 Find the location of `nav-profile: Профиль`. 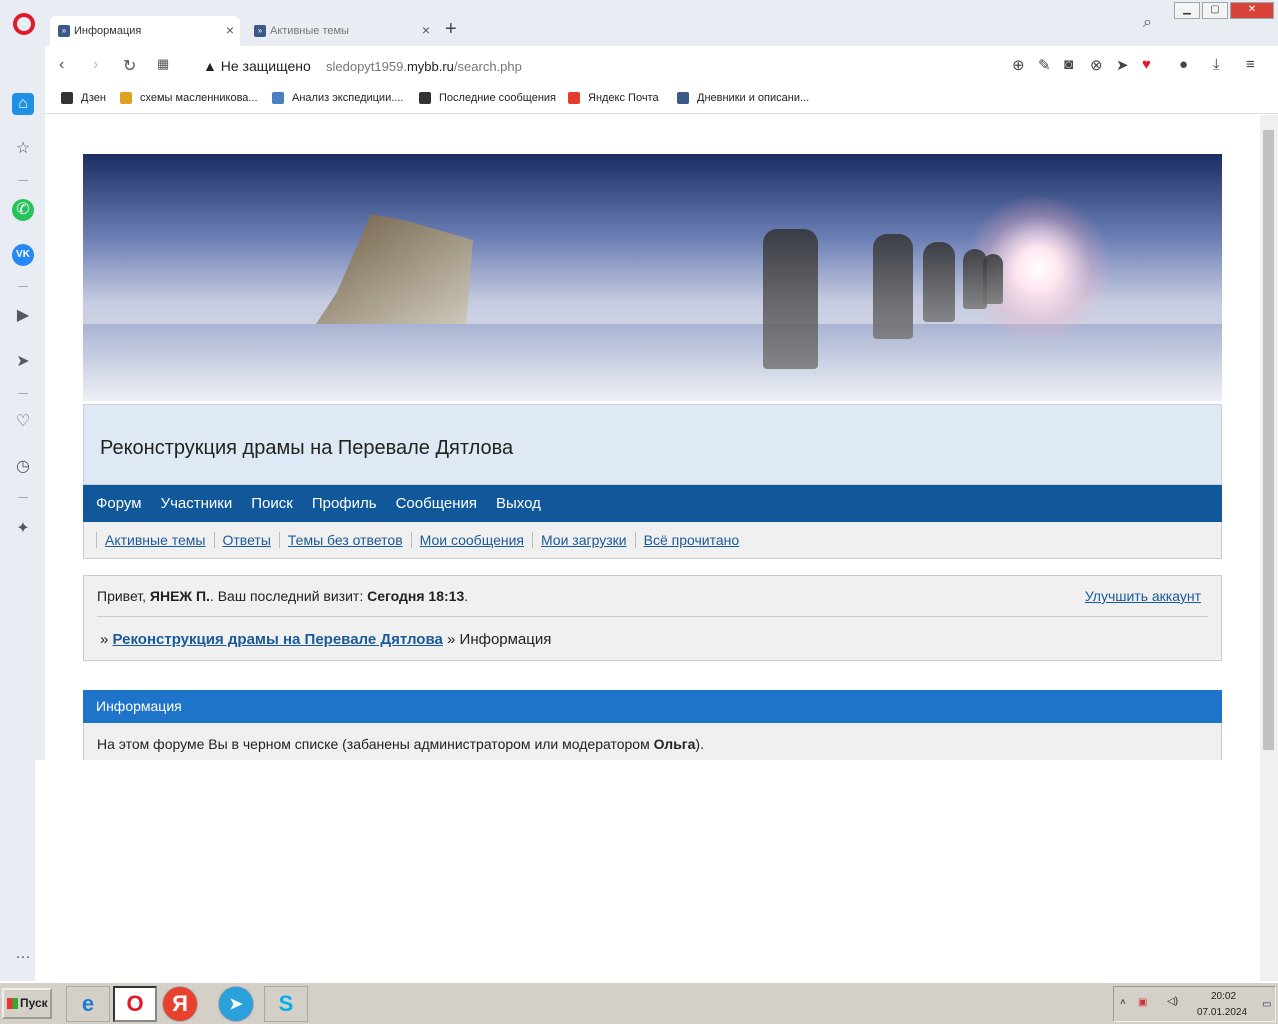

nav-profile: Профиль is located at coordinates (344, 503).